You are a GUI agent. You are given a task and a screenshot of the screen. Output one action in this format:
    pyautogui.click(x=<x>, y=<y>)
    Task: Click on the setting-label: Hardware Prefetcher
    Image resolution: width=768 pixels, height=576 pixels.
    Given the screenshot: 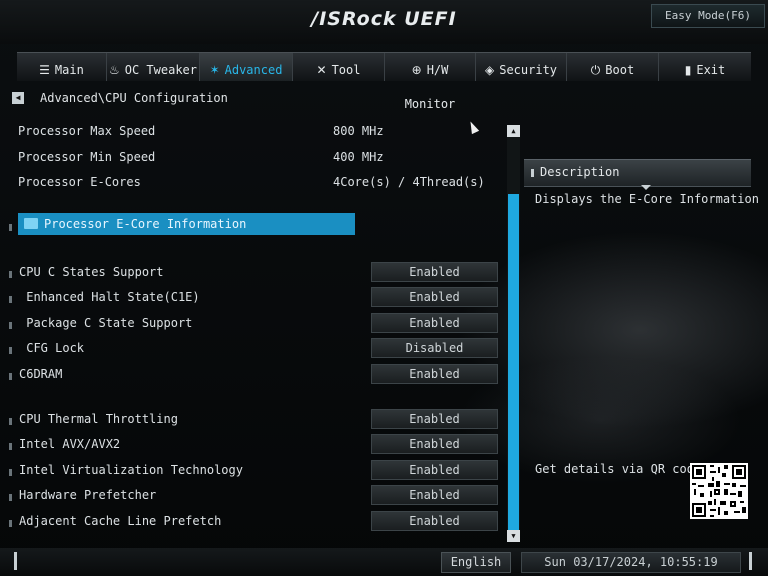 What is the action you would take?
    pyautogui.click(x=88, y=495)
    